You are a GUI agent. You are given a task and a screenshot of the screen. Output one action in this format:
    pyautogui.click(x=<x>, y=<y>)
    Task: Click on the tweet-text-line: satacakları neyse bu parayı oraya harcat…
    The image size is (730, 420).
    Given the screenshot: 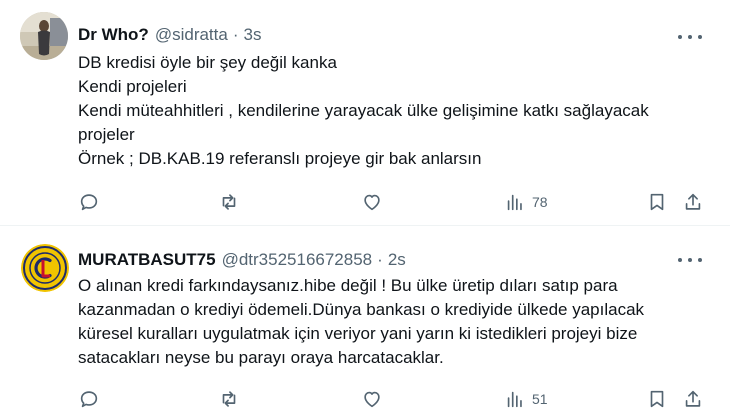 What is the action you would take?
    pyautogui.click(x=261, y=357)
    